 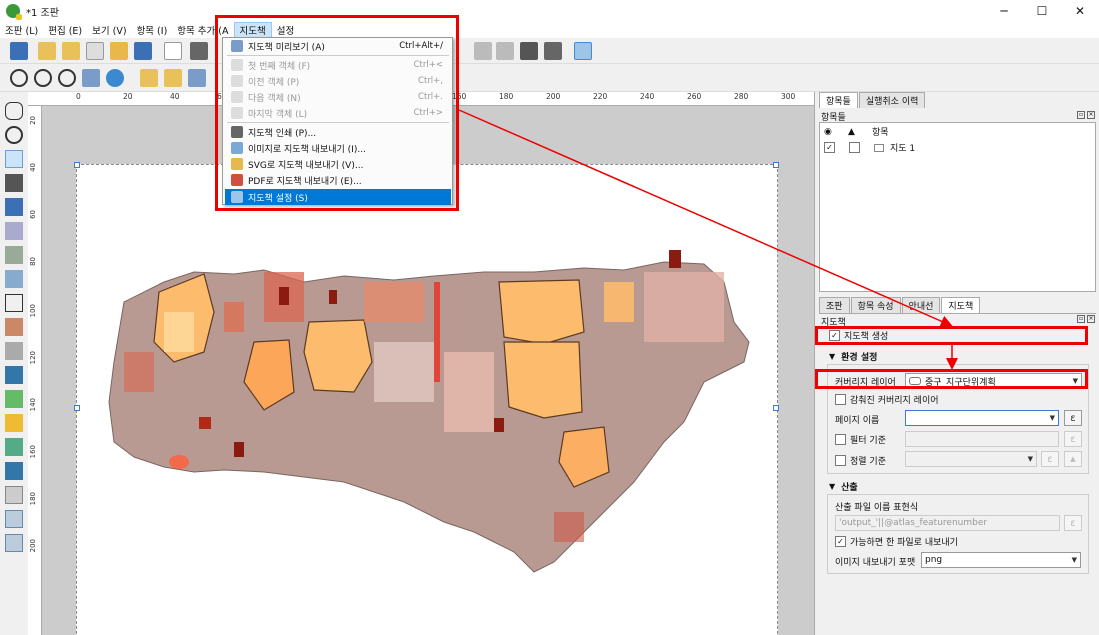 What do you see at coordinates (149, 78) in the screenshot?
I see `raise-items-icon` at bounding box center [149, 78].